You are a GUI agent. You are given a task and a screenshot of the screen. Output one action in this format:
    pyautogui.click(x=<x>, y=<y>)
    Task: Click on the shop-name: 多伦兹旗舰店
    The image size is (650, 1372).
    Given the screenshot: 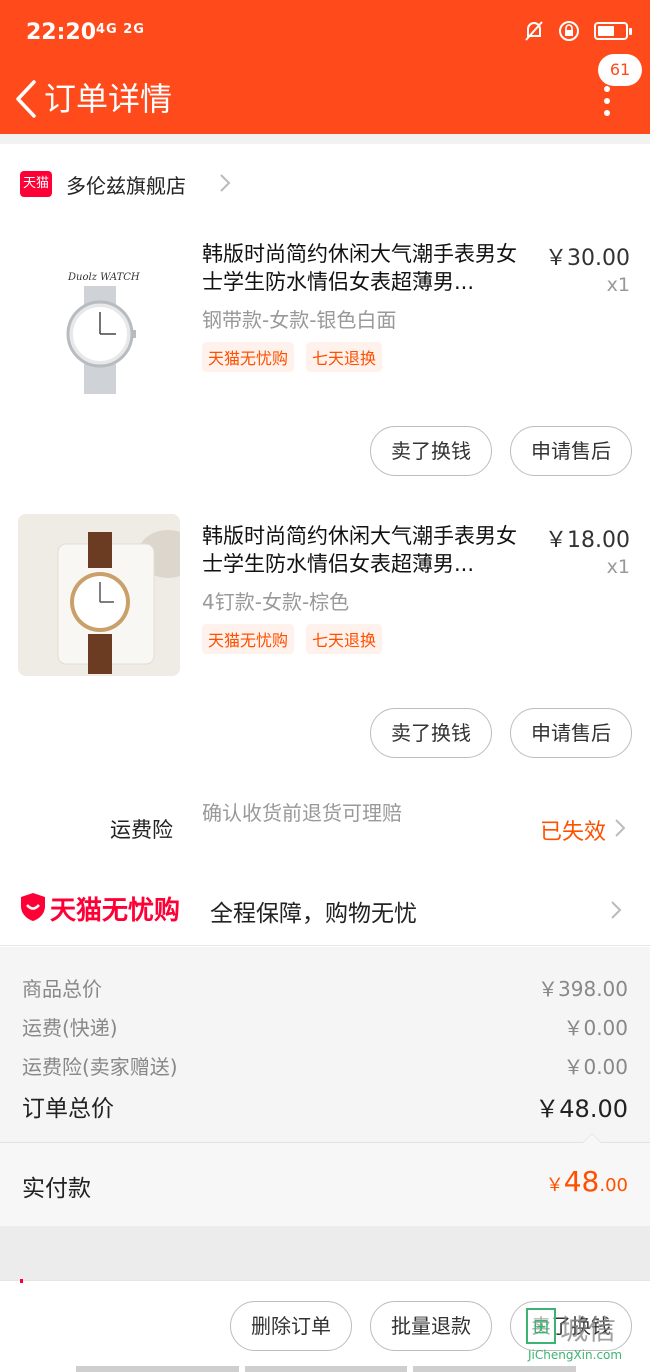 What is the action you would take?
    pyautogui.click(x=126, y=184)
    